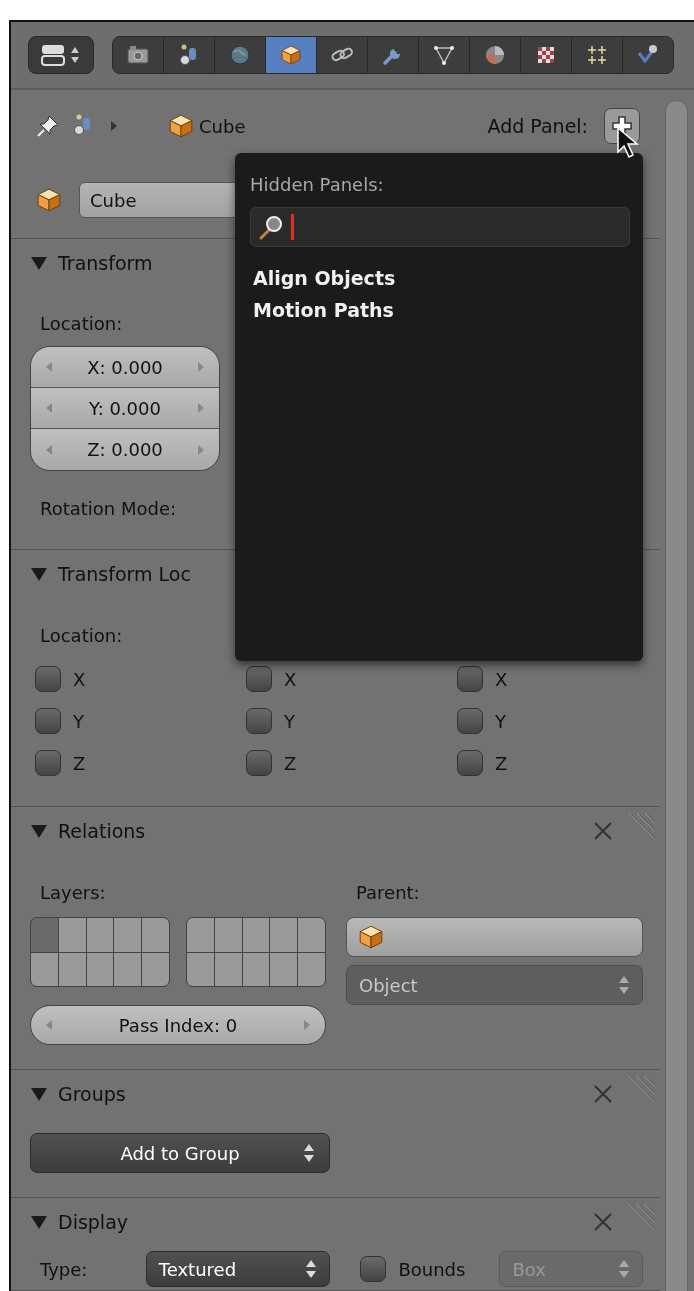 Image resolution: width=694 pixels, height=1291 pixels. Describe the element at coordinates (64, 1269) in the screenshot. I see `type-label: Type:` at that location.